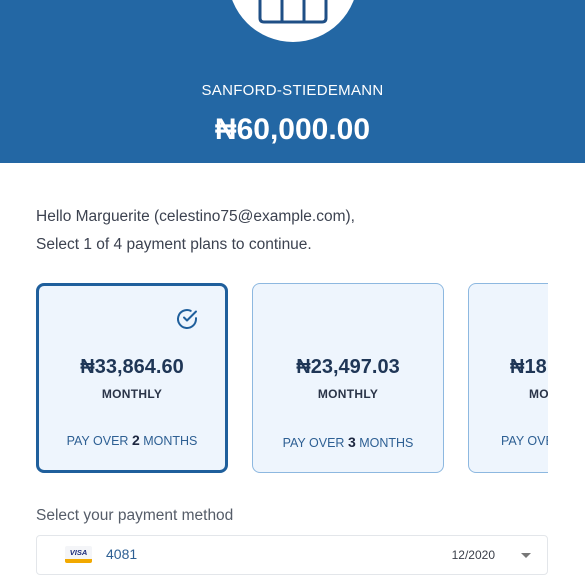  I want to click on payment-method-label: Select your payment method, so click(135, 515).